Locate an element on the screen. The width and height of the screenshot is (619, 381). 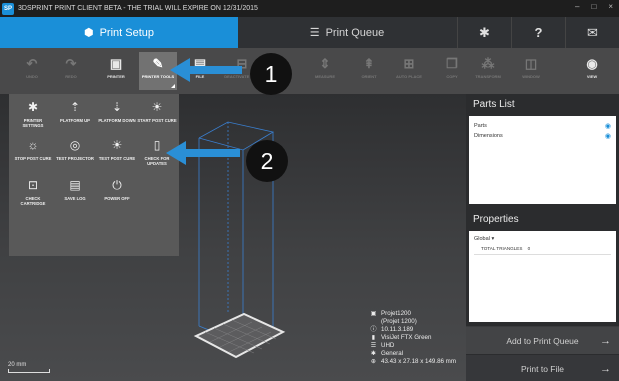
file-button: ▤ FILE is located at coordinates (200, 71).